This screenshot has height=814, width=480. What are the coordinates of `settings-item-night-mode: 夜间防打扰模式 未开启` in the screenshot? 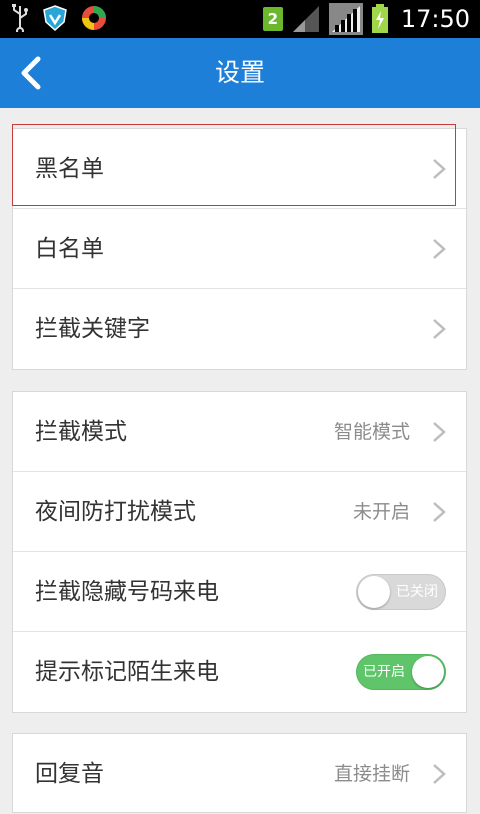 It's located at (239, 512).